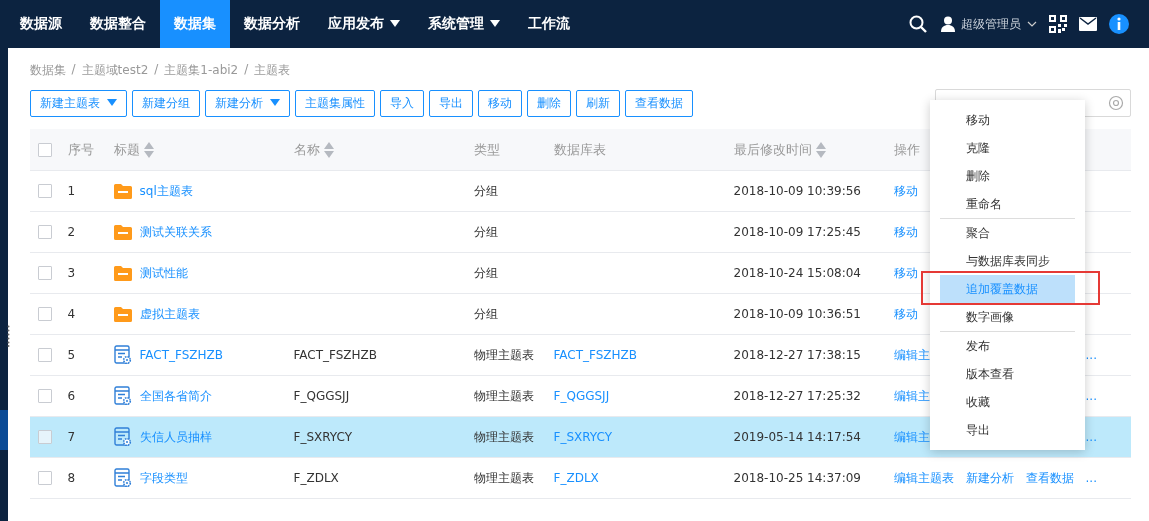 This screenshot has height=521, width=1149. I want to click on row-number: 3, so click(71, 273).